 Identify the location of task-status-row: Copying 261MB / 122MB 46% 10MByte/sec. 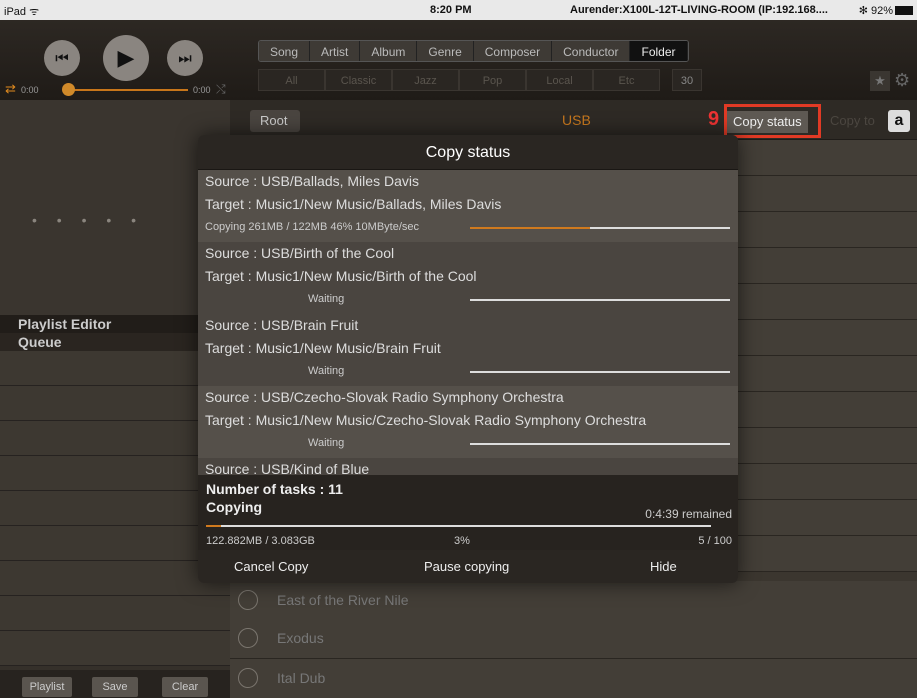
(471, 227).